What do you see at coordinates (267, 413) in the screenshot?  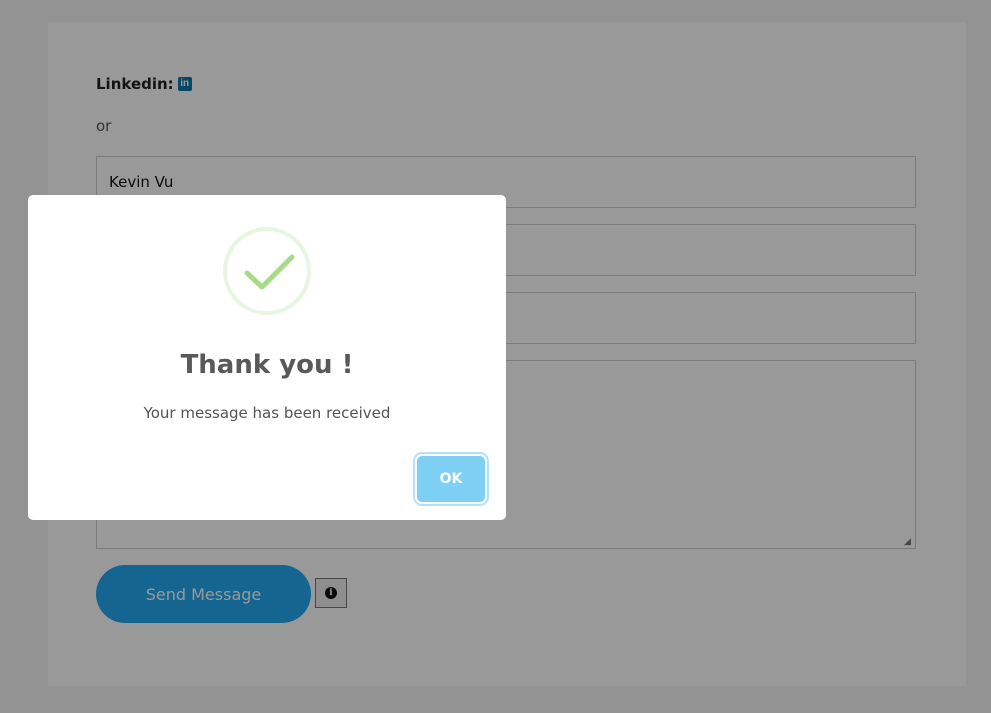 I see `dialog-message: Your message has been received` at bounding box center [267, 413].